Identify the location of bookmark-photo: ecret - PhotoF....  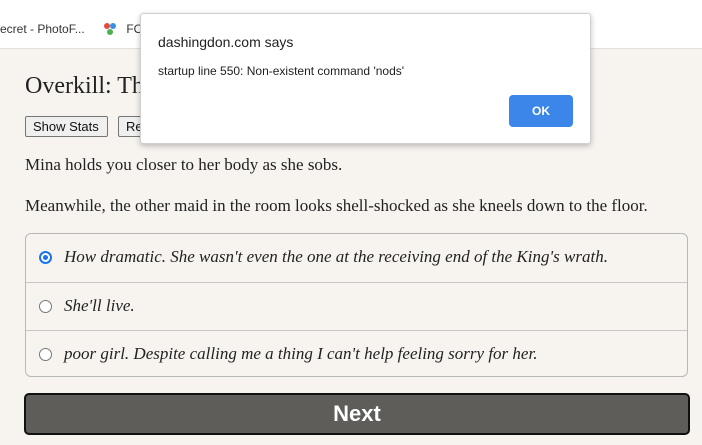
(42, 29).